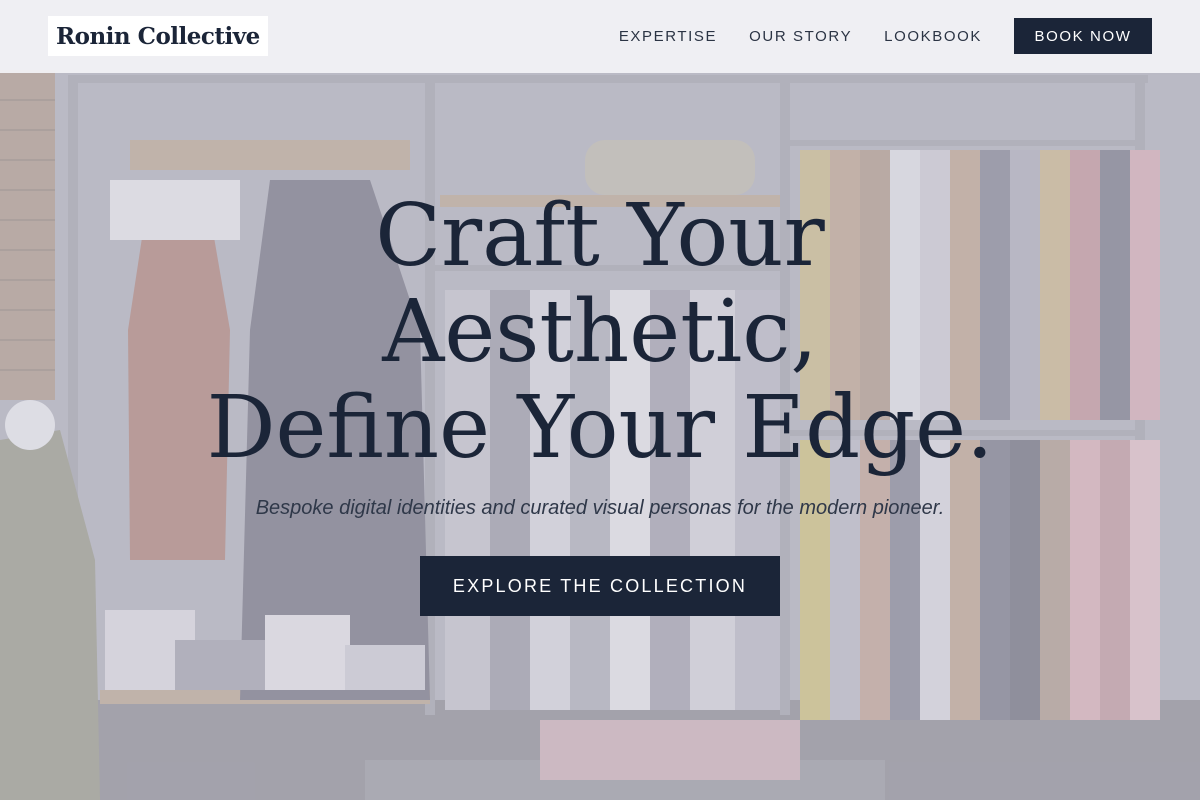 This screenshot has height=800, width=1200. Describe the element at coordinates (869, 36) in the screenshot. I see `main-nav: EXPERTISE OUR STORY LOOKBOOK BOOK NOW` at that location.